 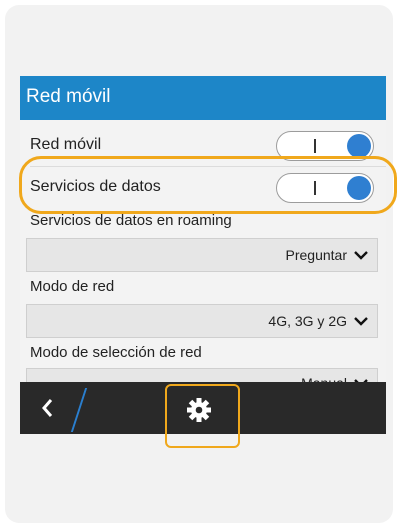 I want to click on data-services-highlight, so click(x=208, y=185).